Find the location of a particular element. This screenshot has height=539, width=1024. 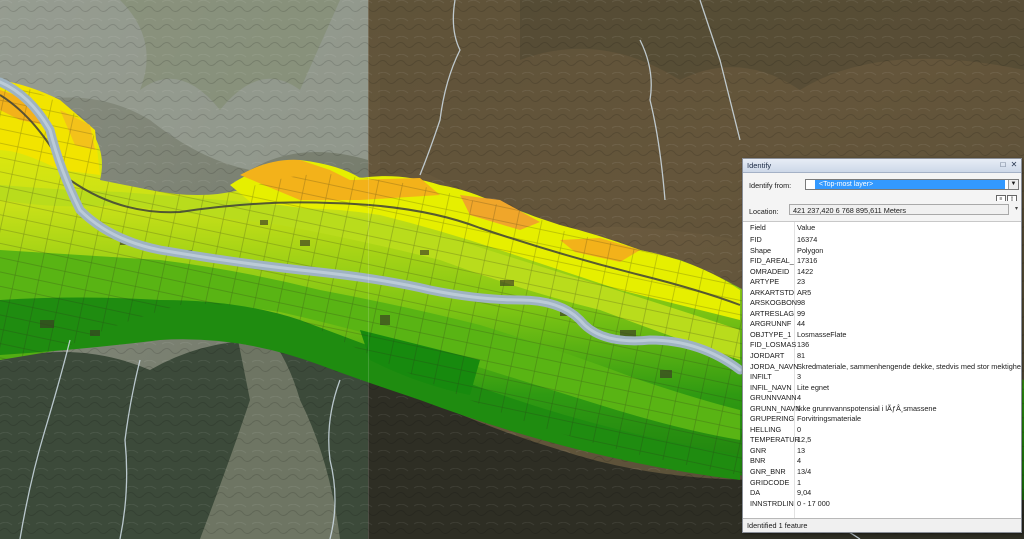

attribute-field: JORDA_NAVN is located at coordinates (774, 366).